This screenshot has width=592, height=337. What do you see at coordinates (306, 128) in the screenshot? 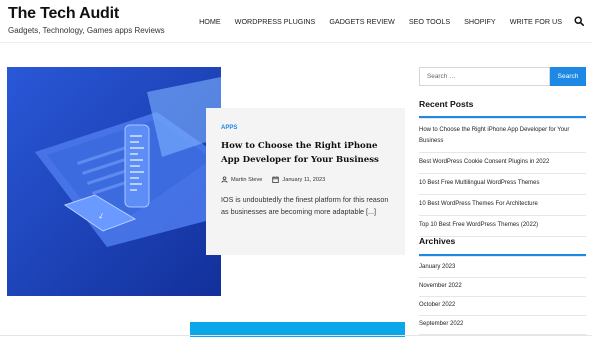
I see `post-category: APPS` at bounding box center [306, 128].